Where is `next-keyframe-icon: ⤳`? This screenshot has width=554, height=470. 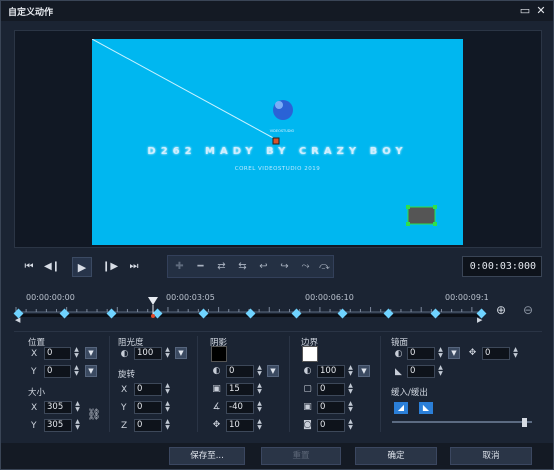
next-keyframe-icon: ⤳ is located at coordinates (305, 266).